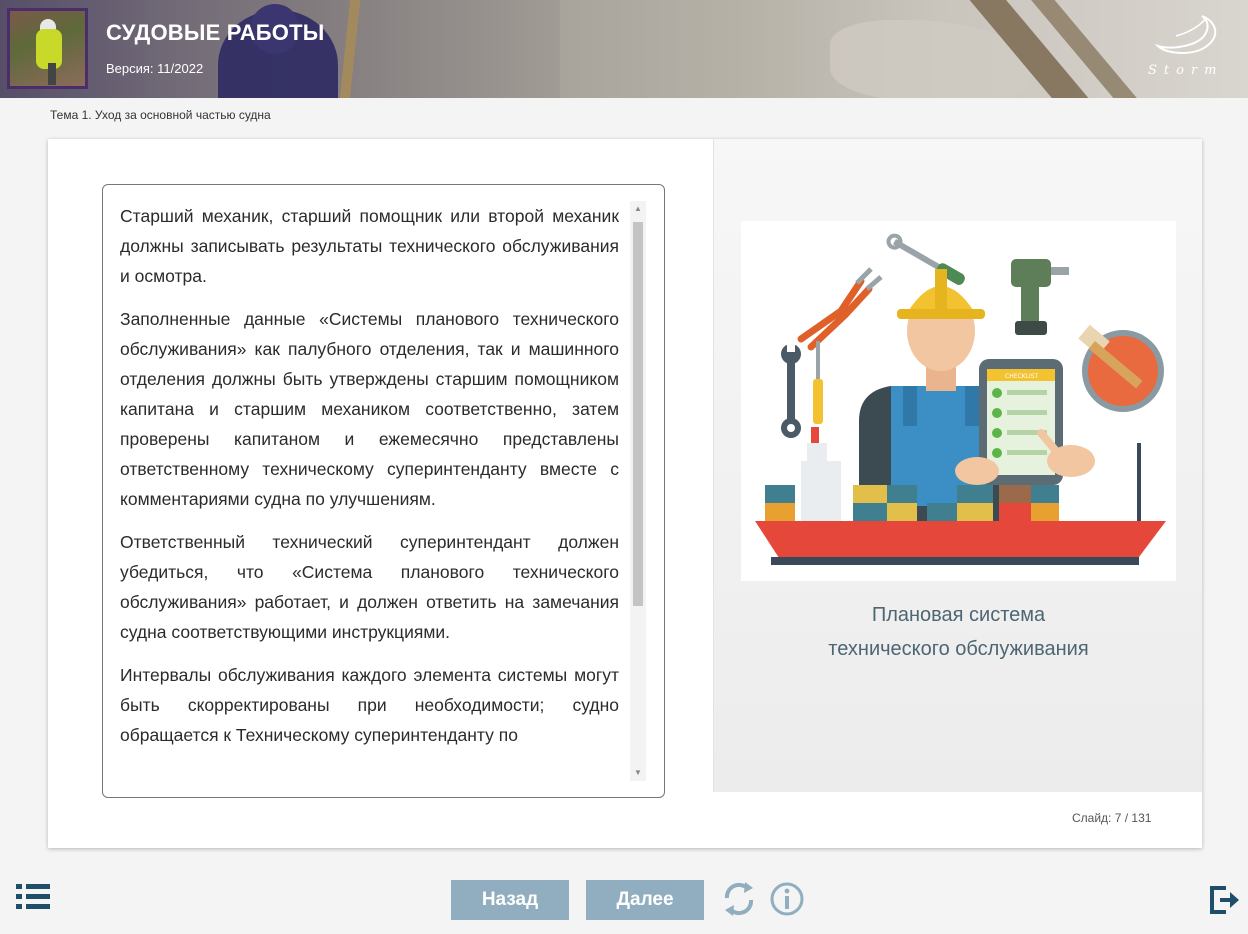 Image resolution: width=1248 pixels, height=934 pixels. Describe the element at coordinates (1133, 818) in the screenshot. I see `slide-counter-value: 7 / 131` at that location.